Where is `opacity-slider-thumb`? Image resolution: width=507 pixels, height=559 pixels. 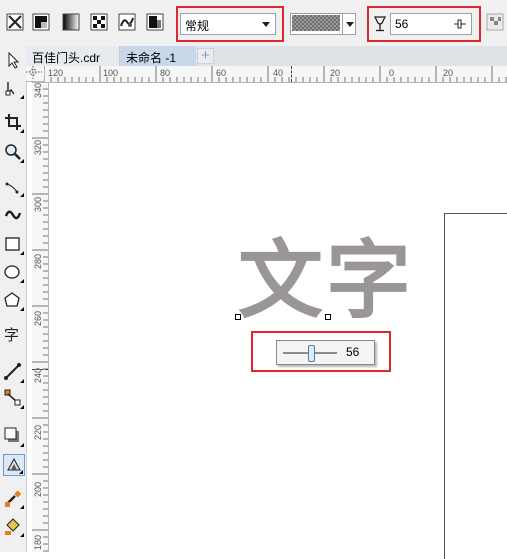 opacity-slider-thumb is located at coordinates (311, 353).